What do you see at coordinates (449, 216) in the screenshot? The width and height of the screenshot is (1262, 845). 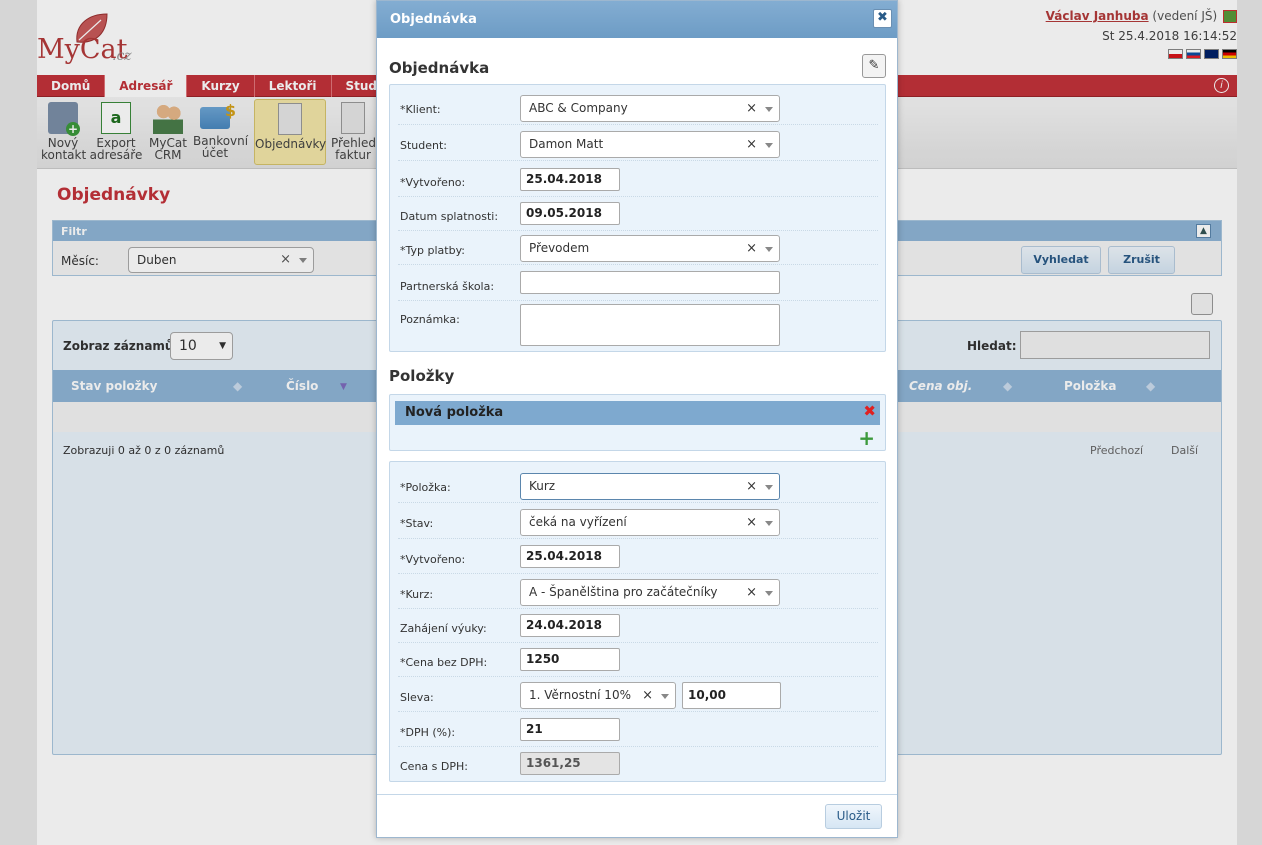 I see `due-date-label: Datum splatnosti:` at bounding box center [449, 216].